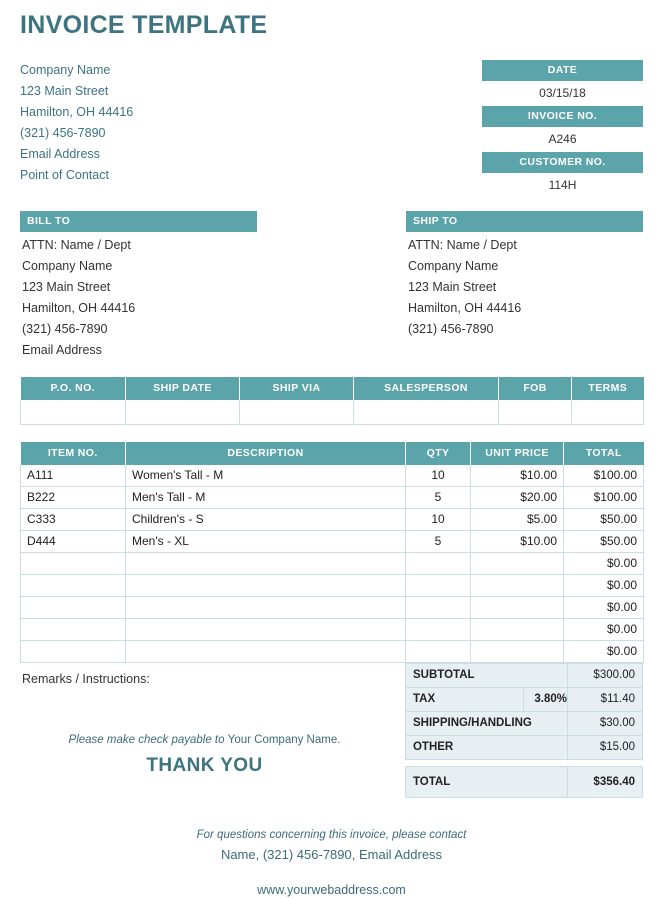 This screenshot has width=663, height=899. What do you see at coordinates (296, 412) in the screenshot?
I see `cell-ship-via` at bounding box center [296, 412].